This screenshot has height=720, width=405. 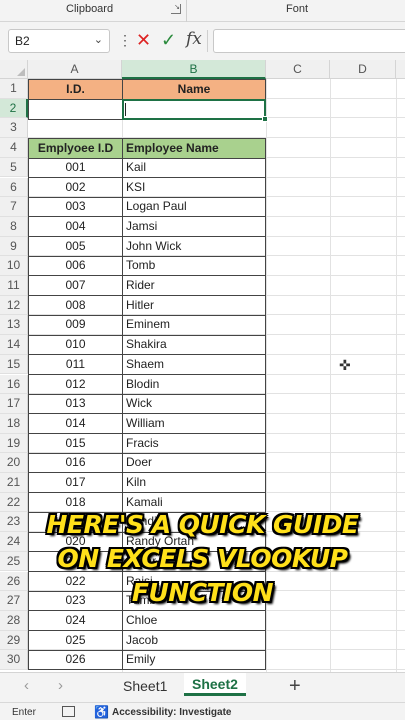 What do you see at coordinates (75, 640) in the screenshot?
I see `employee-id-cell: 025` at bounding box center [75, 640].